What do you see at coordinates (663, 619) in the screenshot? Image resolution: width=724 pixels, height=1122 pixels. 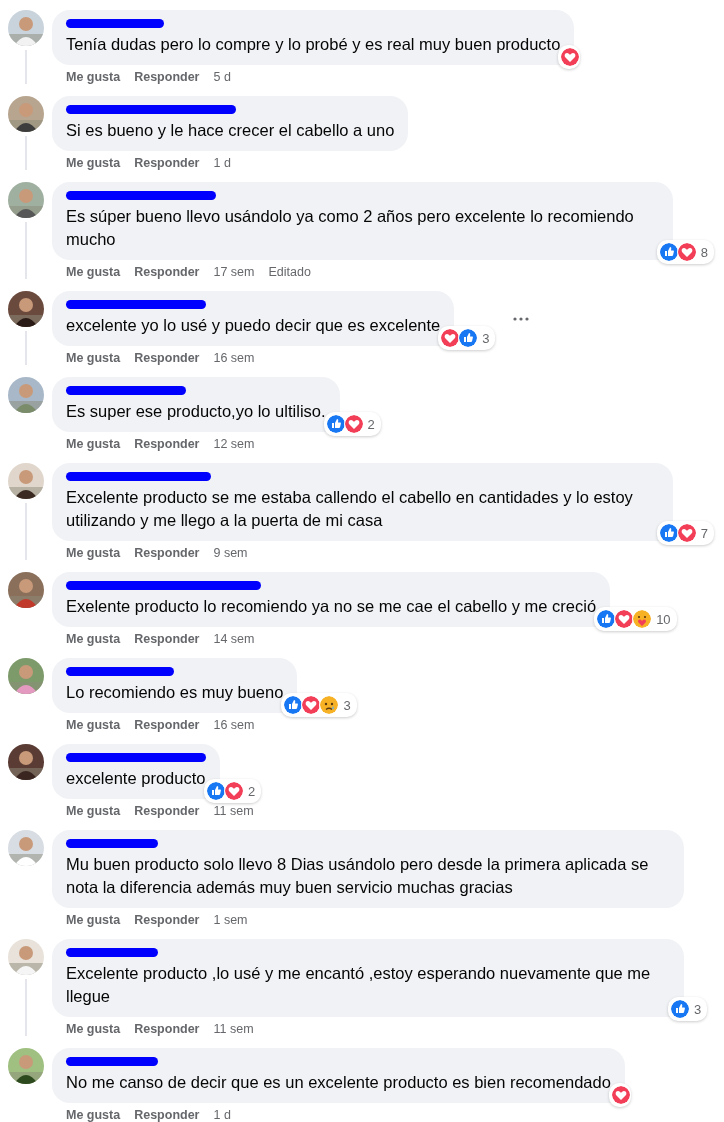 I see `reaction-count: 10` at bounding box center [663, 619].